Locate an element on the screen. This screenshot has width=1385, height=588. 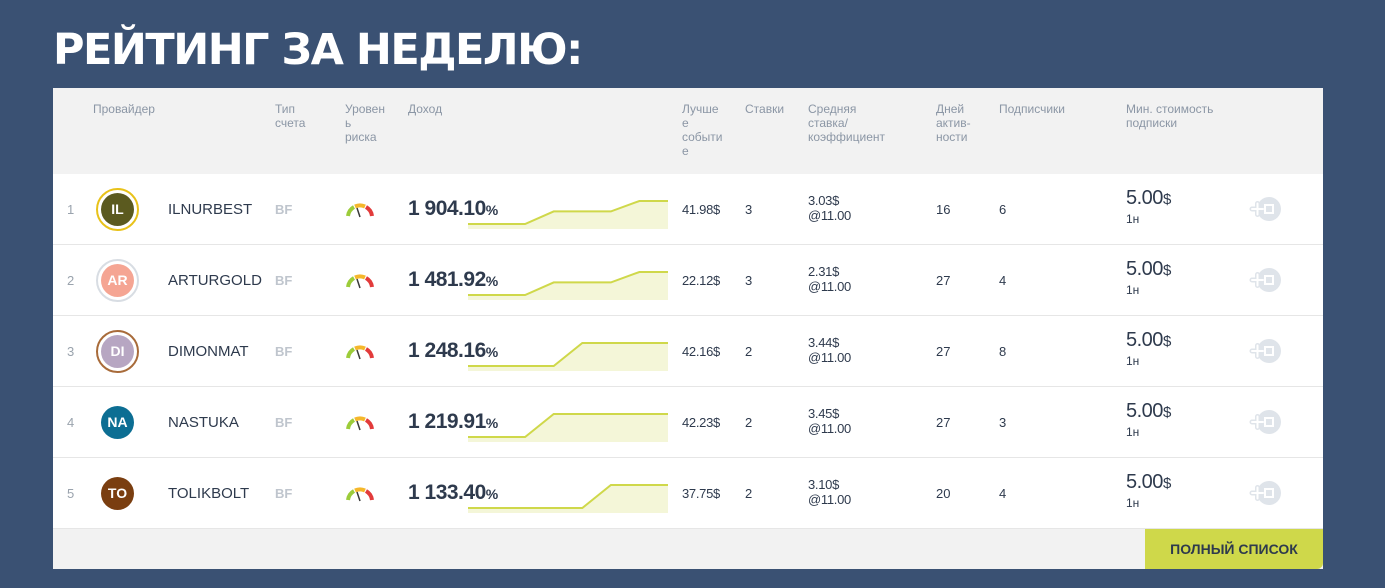
subscribers-count: 3 is located at coordinates (1003, 422).